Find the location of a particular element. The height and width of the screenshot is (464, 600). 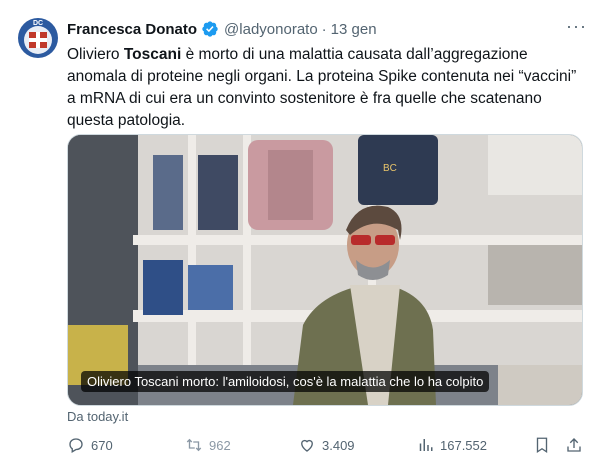

bookmark-icon is located at coordinates (542, 445).